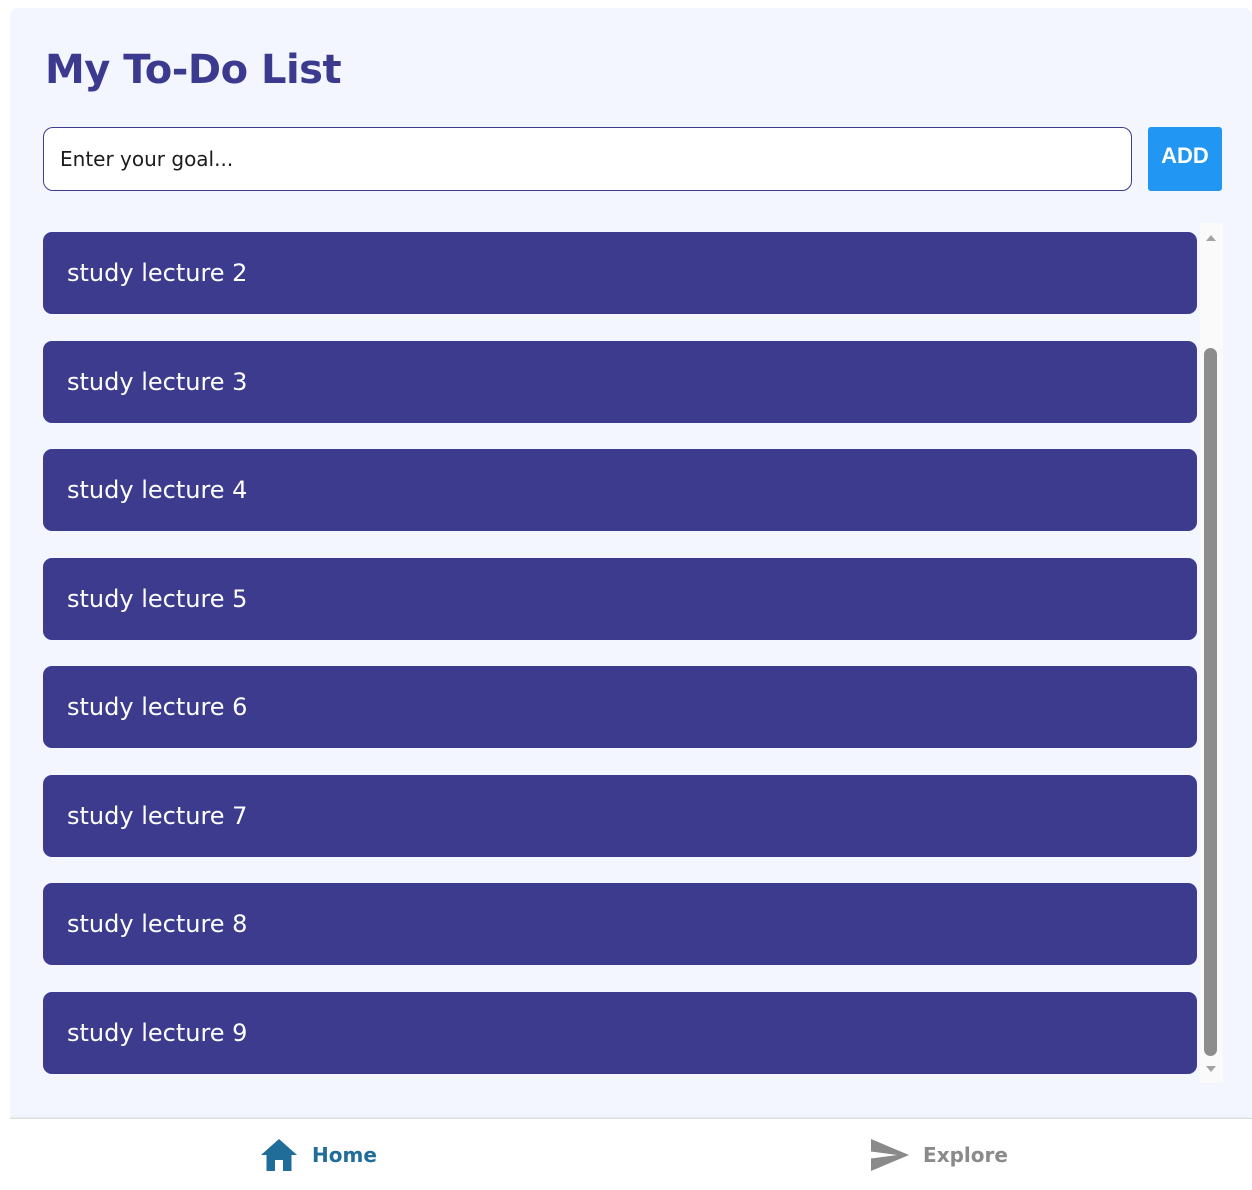 This screenshot has width=1252, height=1190. I want to click on goal-item: study lecture 6, so click(620, 707).